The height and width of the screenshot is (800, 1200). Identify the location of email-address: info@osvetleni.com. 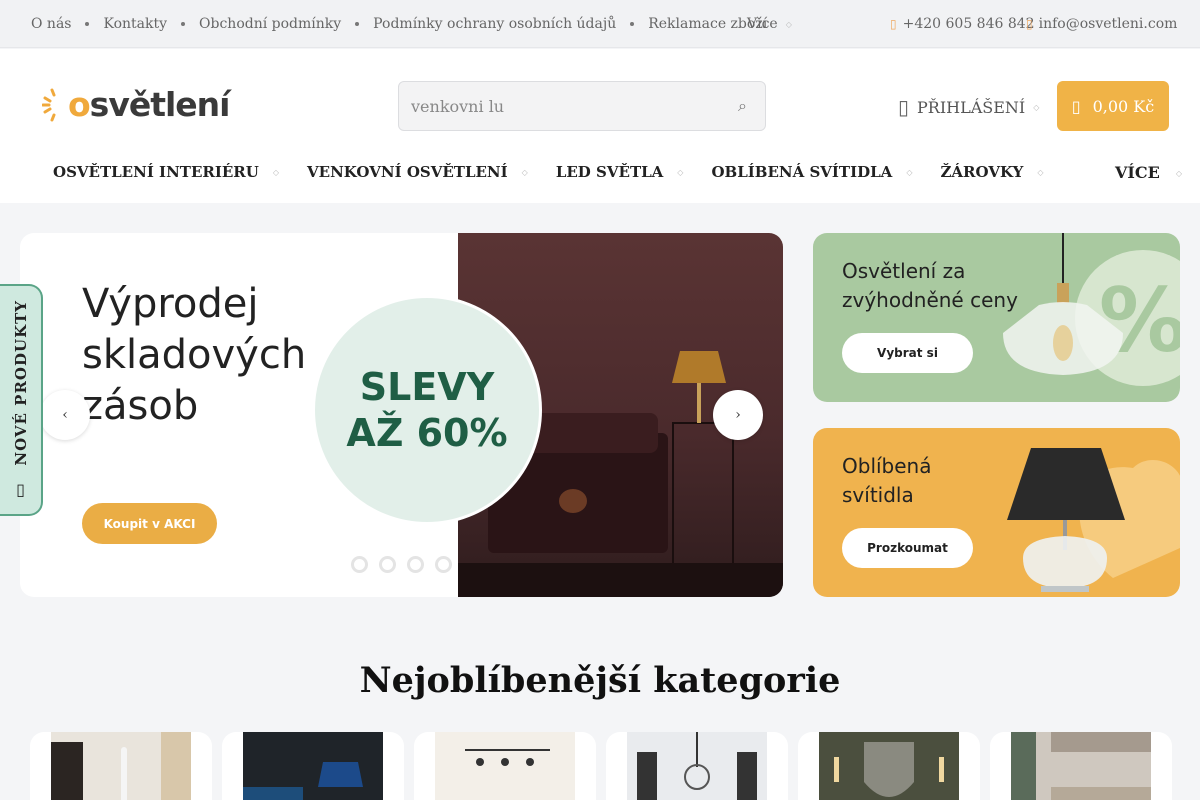
(1108, 24).